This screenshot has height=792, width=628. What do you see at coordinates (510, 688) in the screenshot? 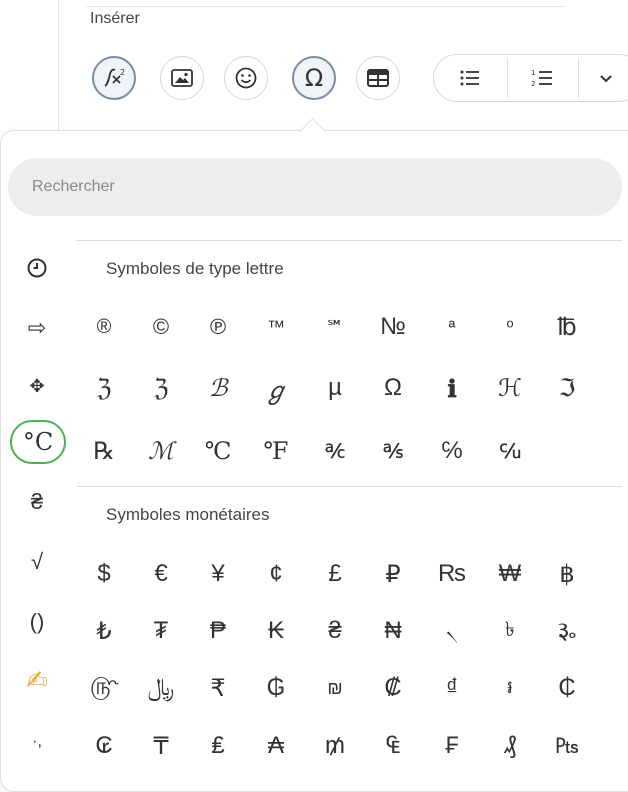
I see `symbol-cell: ៛` at bounding box center [510, 688].